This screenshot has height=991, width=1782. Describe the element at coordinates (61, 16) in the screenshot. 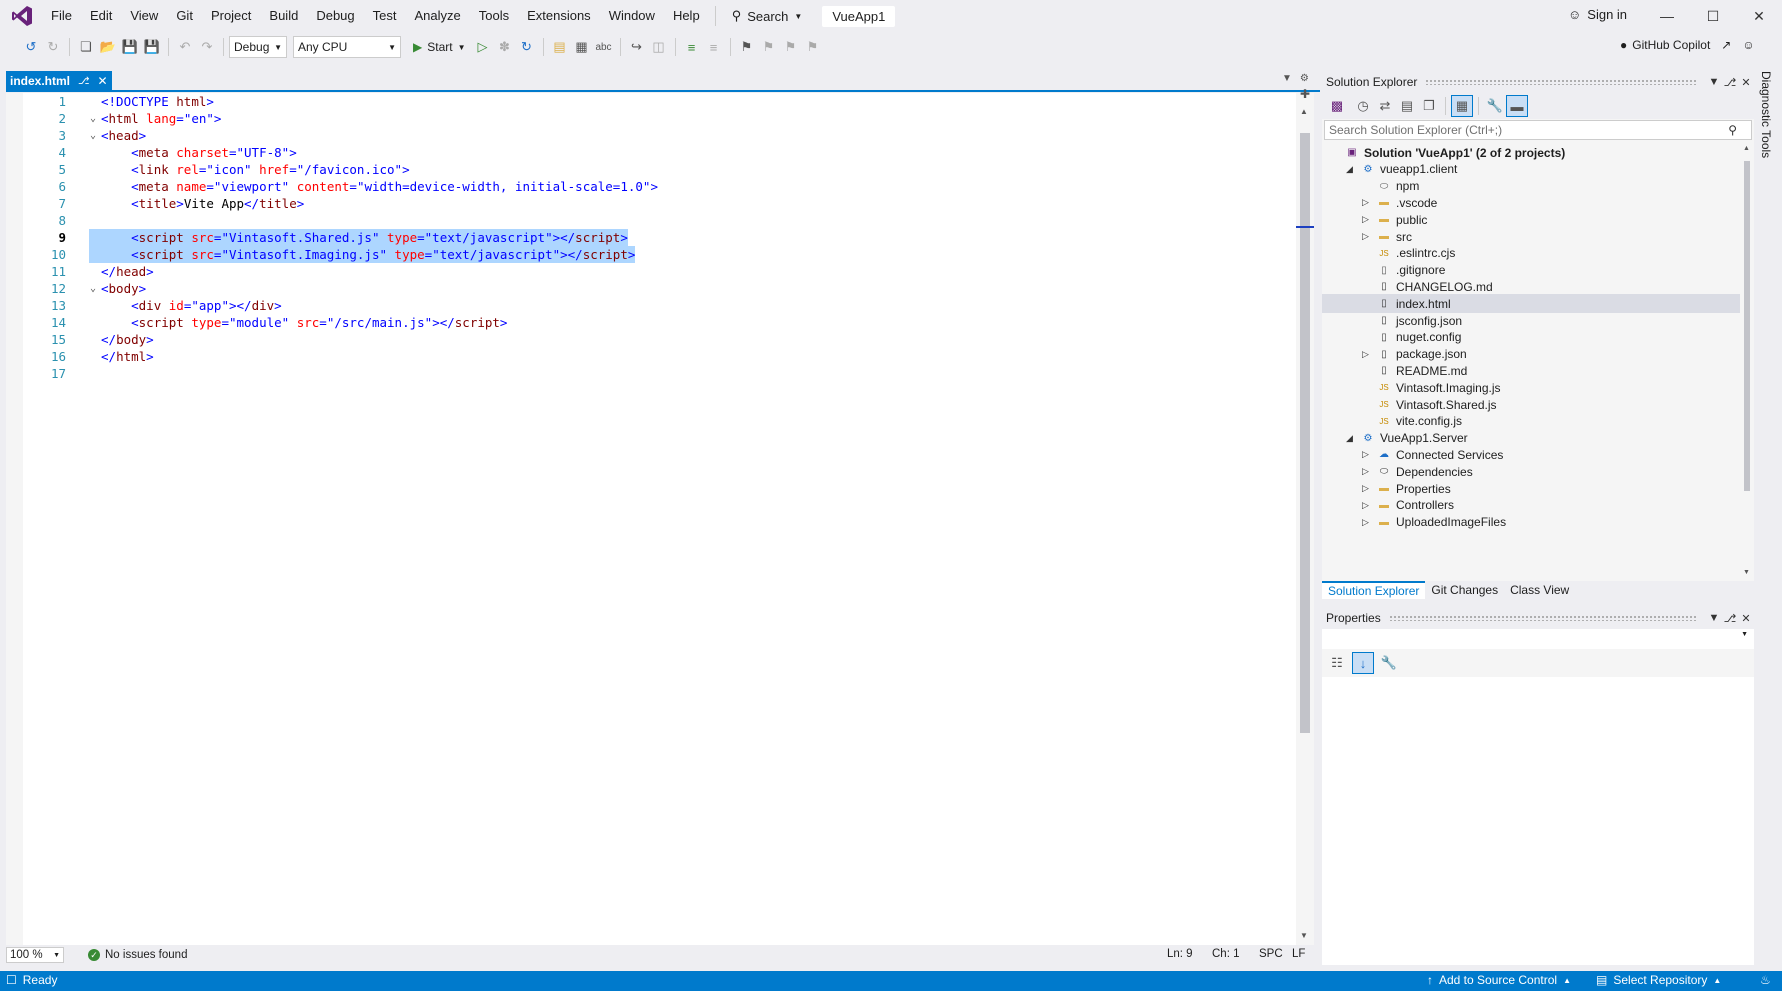

I see `menu-item-file: File` at that location.